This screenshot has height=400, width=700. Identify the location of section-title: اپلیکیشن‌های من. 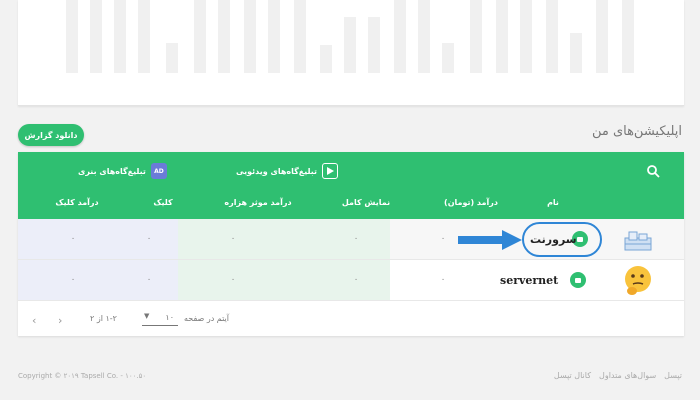
(636, 131).